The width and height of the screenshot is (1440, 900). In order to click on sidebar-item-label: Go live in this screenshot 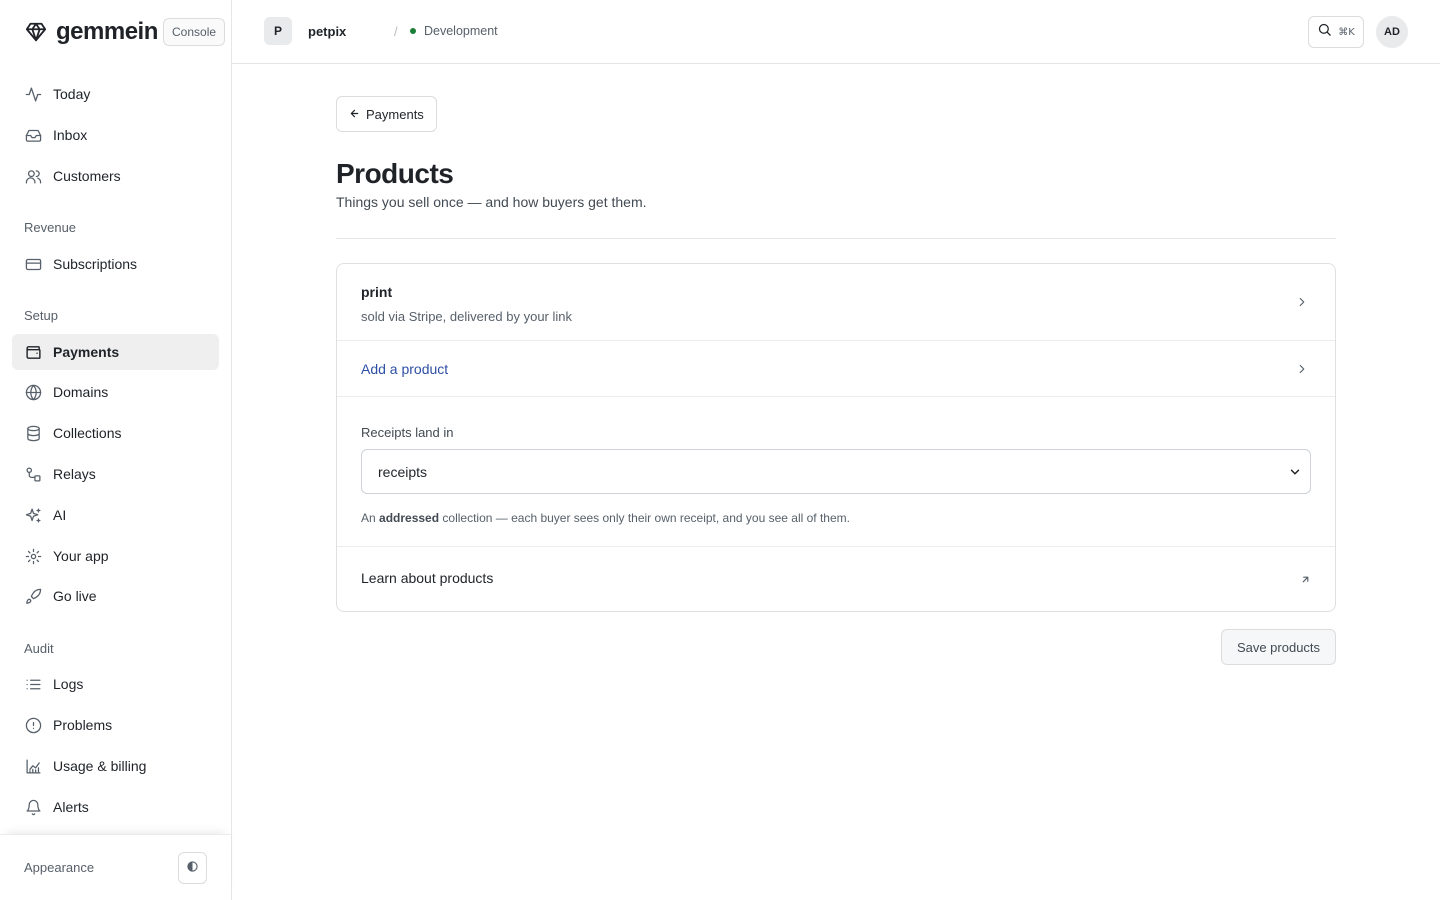, I will do `click(75, 596)`.